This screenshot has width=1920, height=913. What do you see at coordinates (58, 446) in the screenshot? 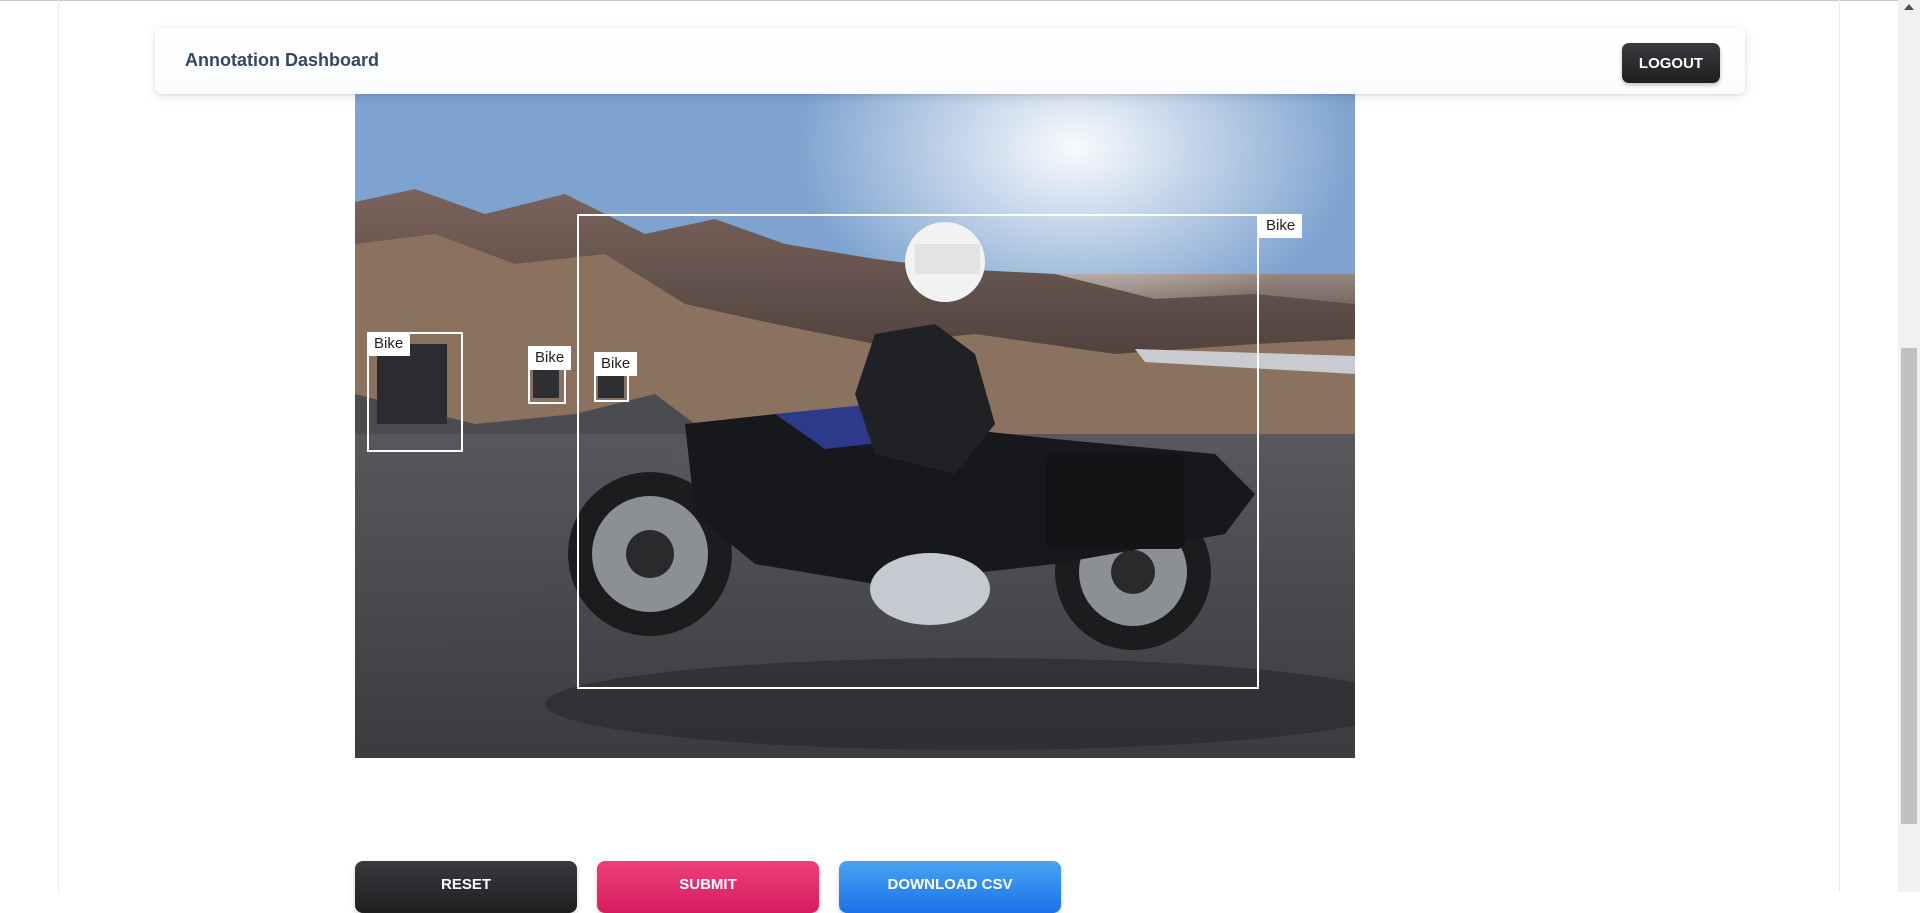
I see `page-container-left-edge` at bounding box center [58, 446].